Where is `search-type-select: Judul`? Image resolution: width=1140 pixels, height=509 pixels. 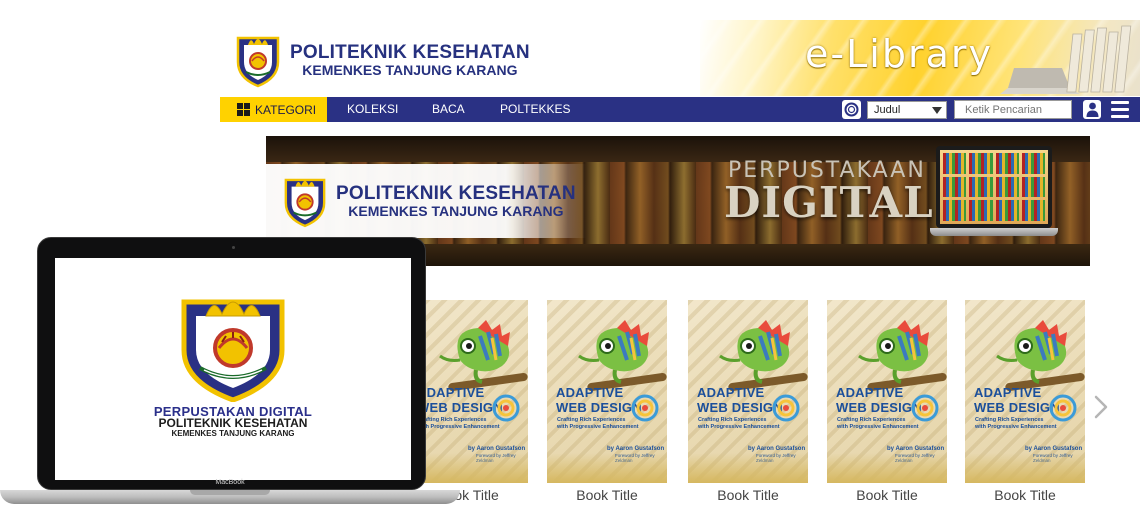
search-type-select: Judul is located at coordinates (907, 110).